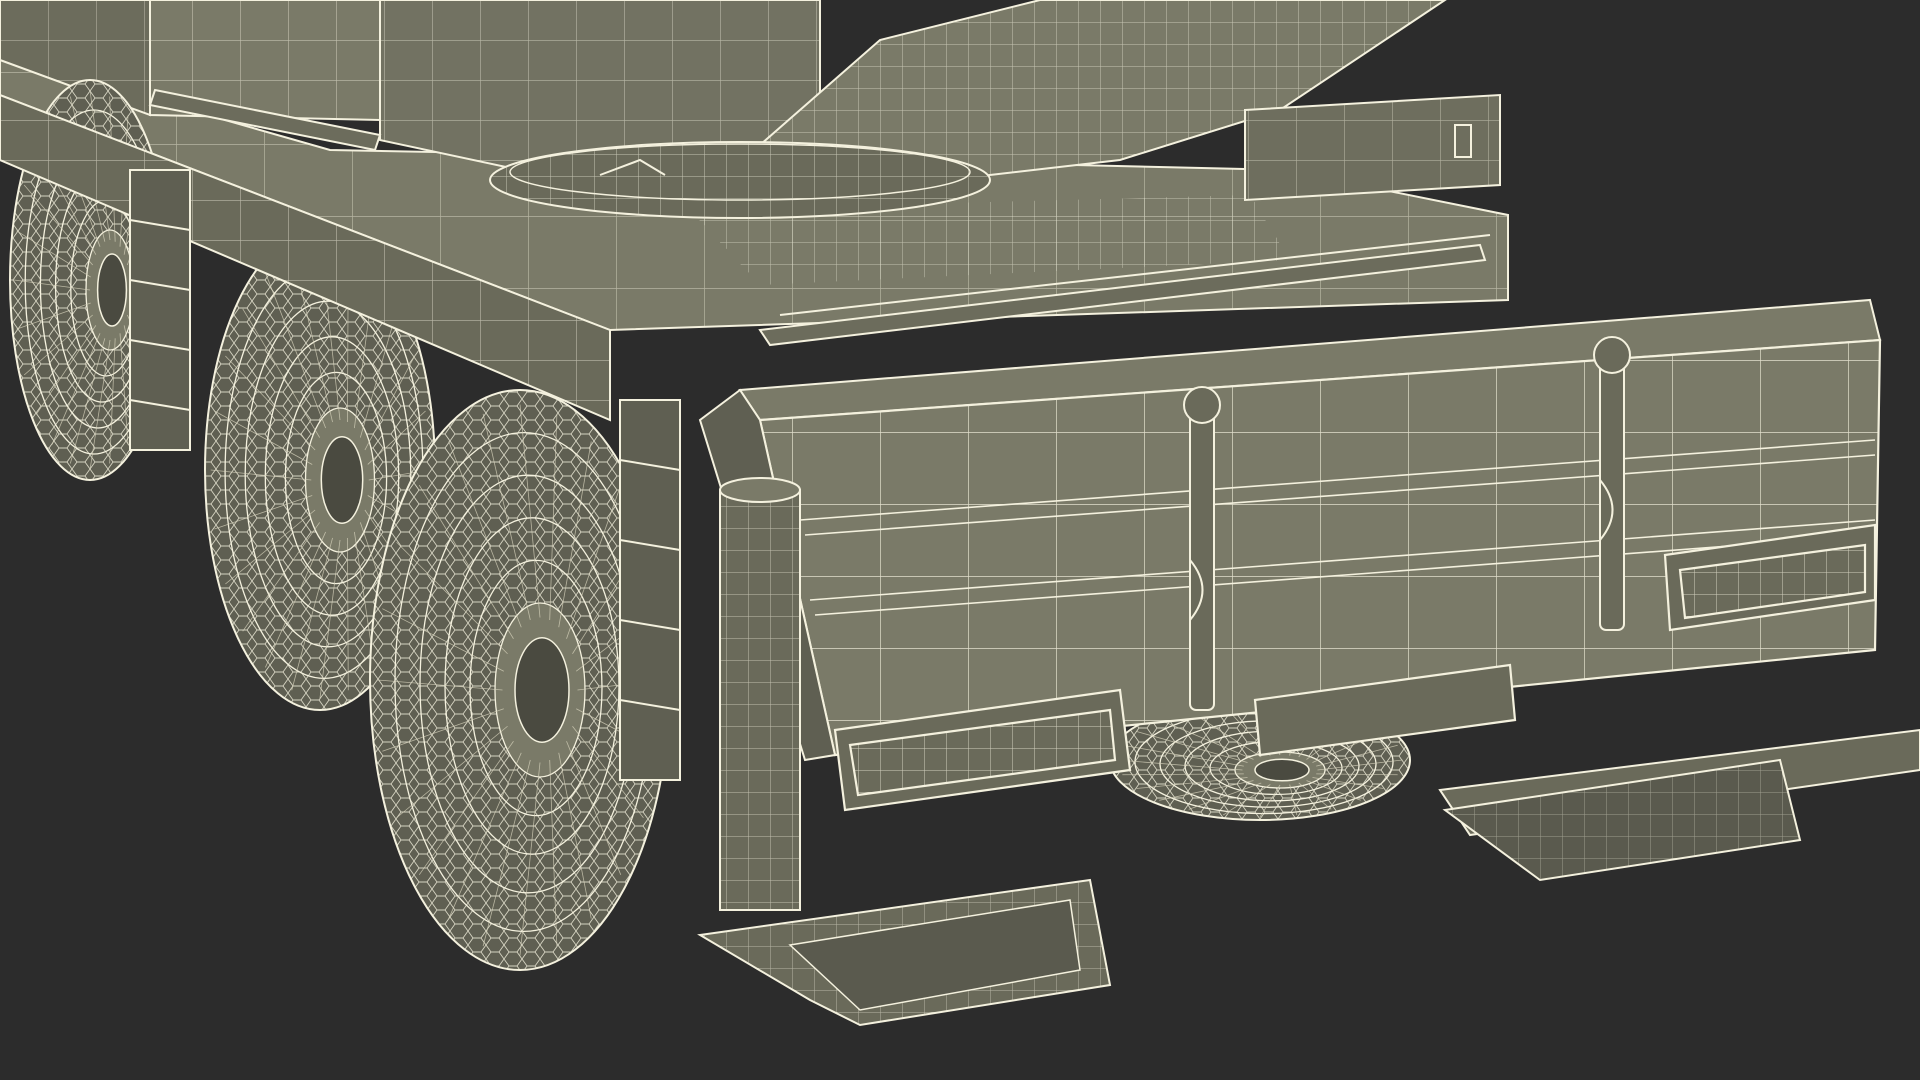 The image size is (1920, 1080). I want to click on outrigger-cylinder, so click(760, 694).